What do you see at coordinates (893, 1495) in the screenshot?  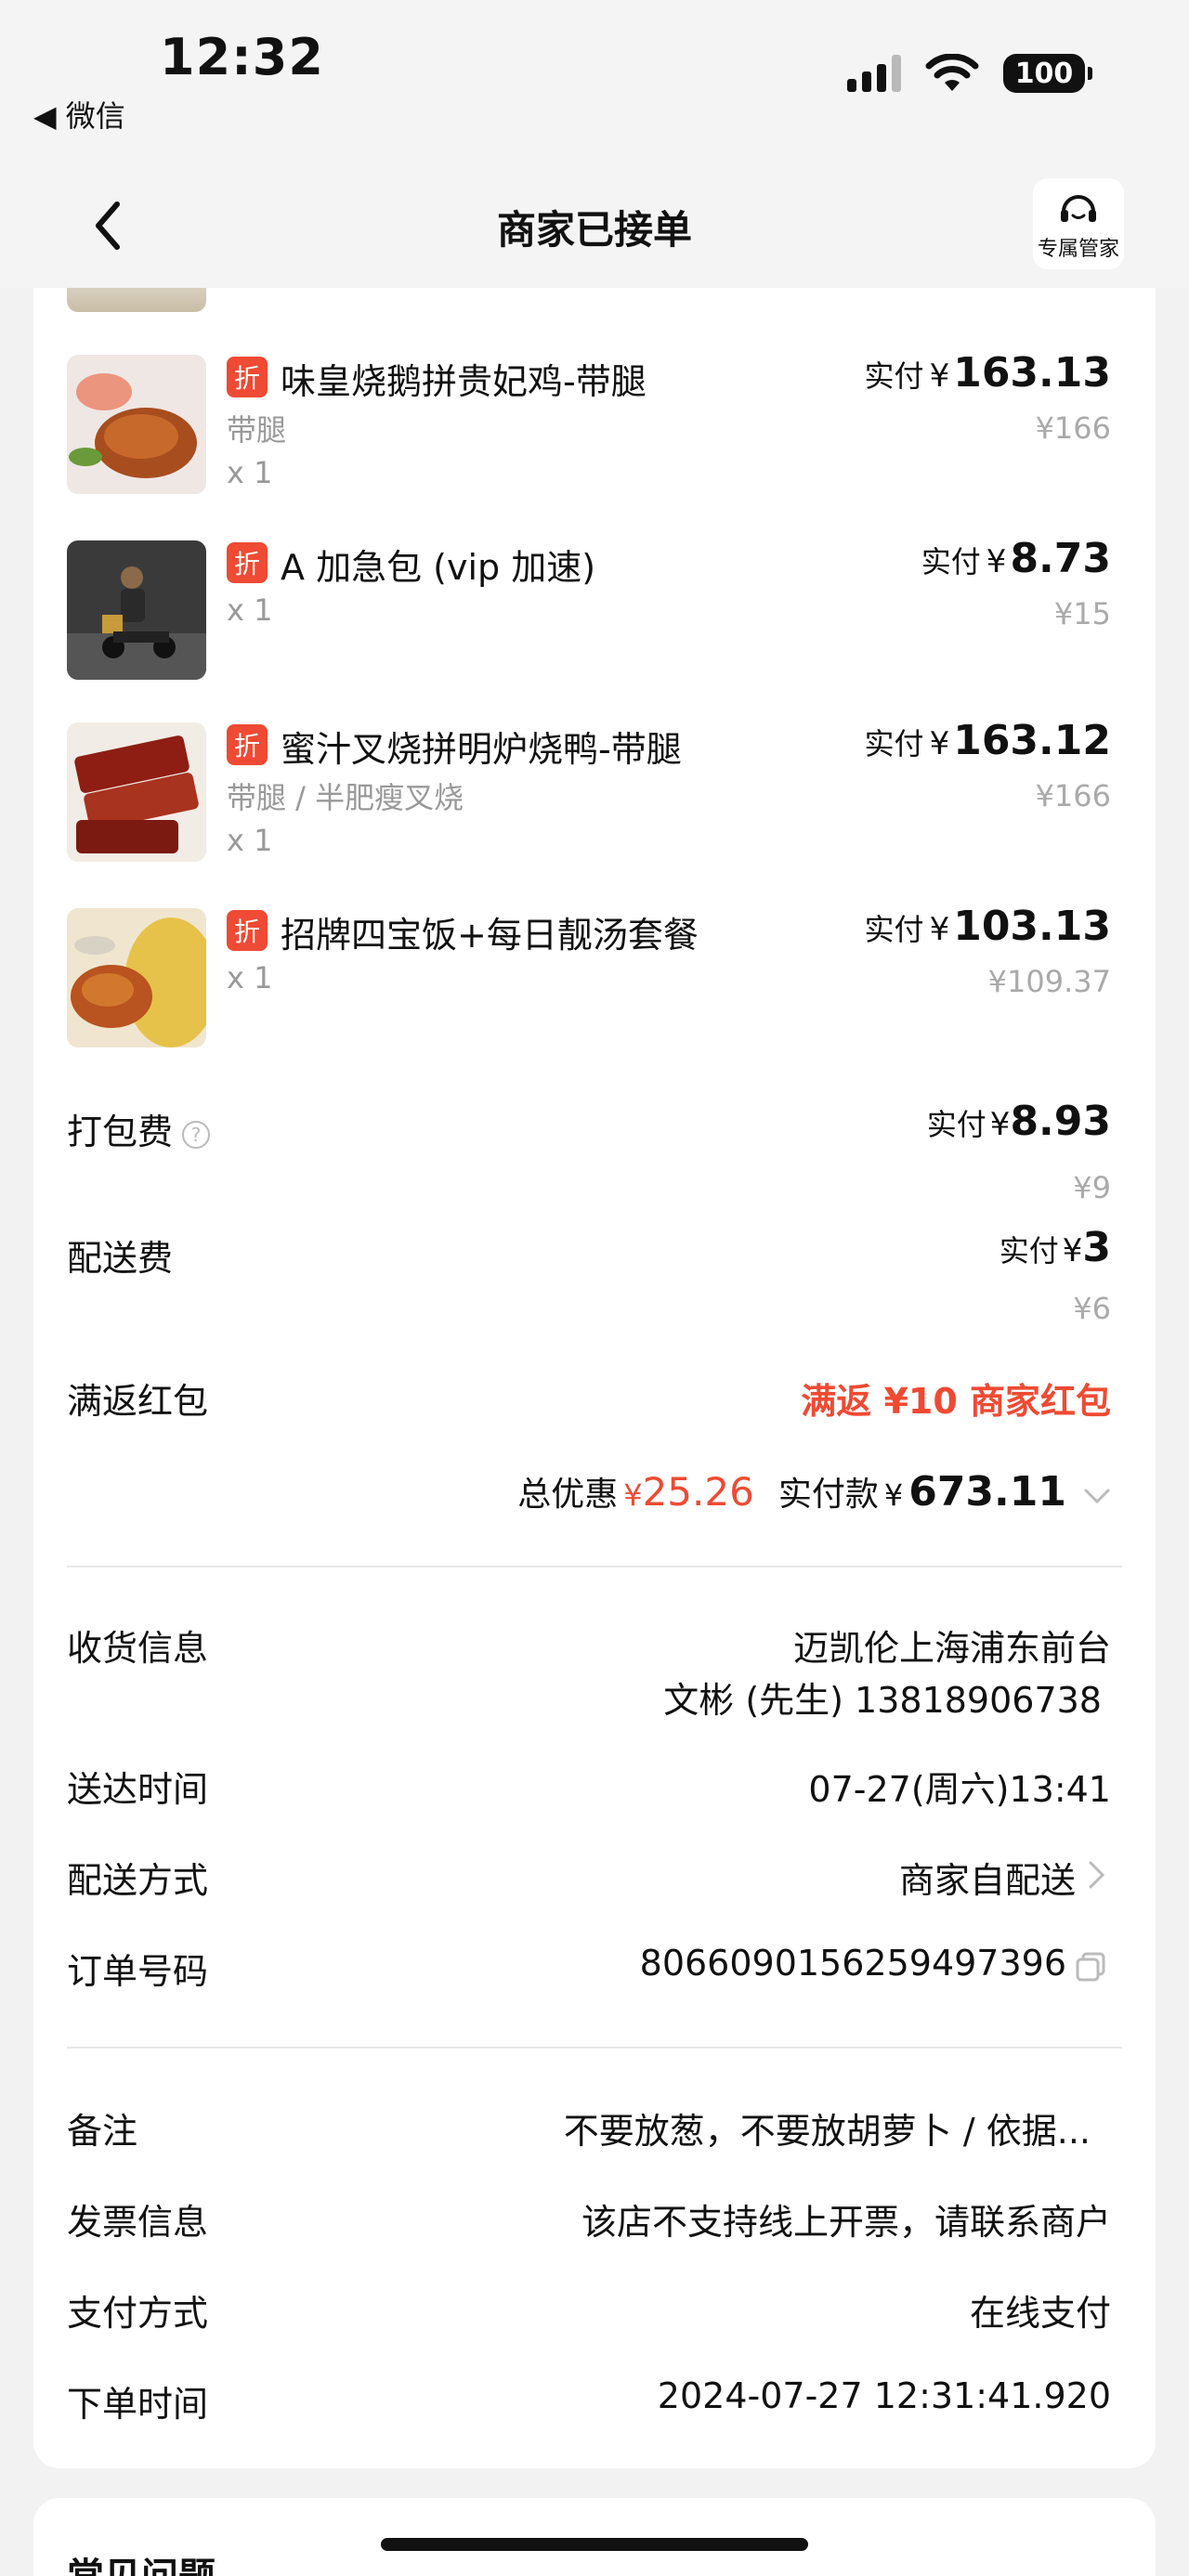 I see `paid-currency: ¥` at bounding box center [893, 1495].